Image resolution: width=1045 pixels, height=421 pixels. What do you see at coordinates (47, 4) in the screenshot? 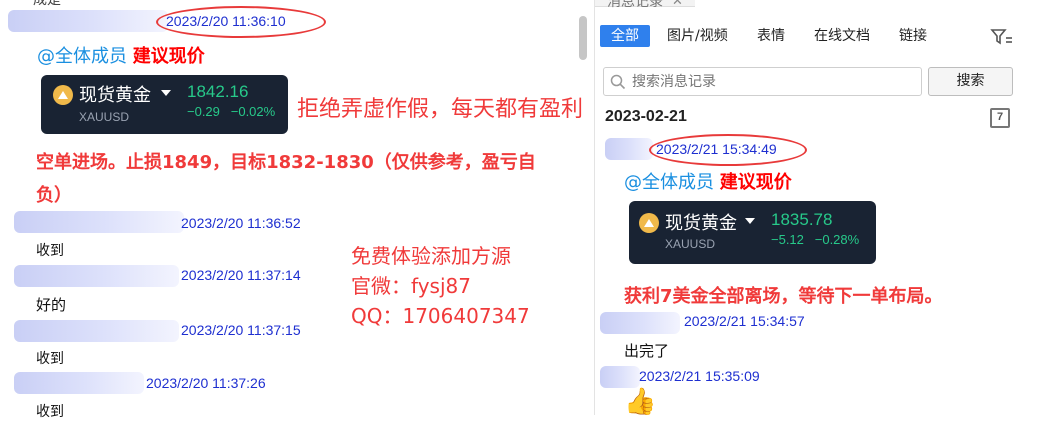
I see `truncated-text: 成是` at bounding box center [47, 4].